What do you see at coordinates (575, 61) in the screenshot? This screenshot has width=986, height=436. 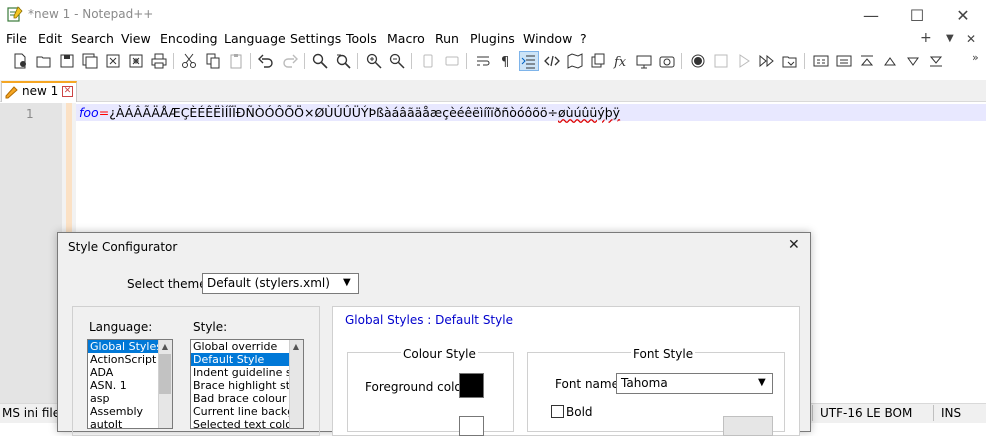 I see `document-map-icon` at bounding box center [575, 61].